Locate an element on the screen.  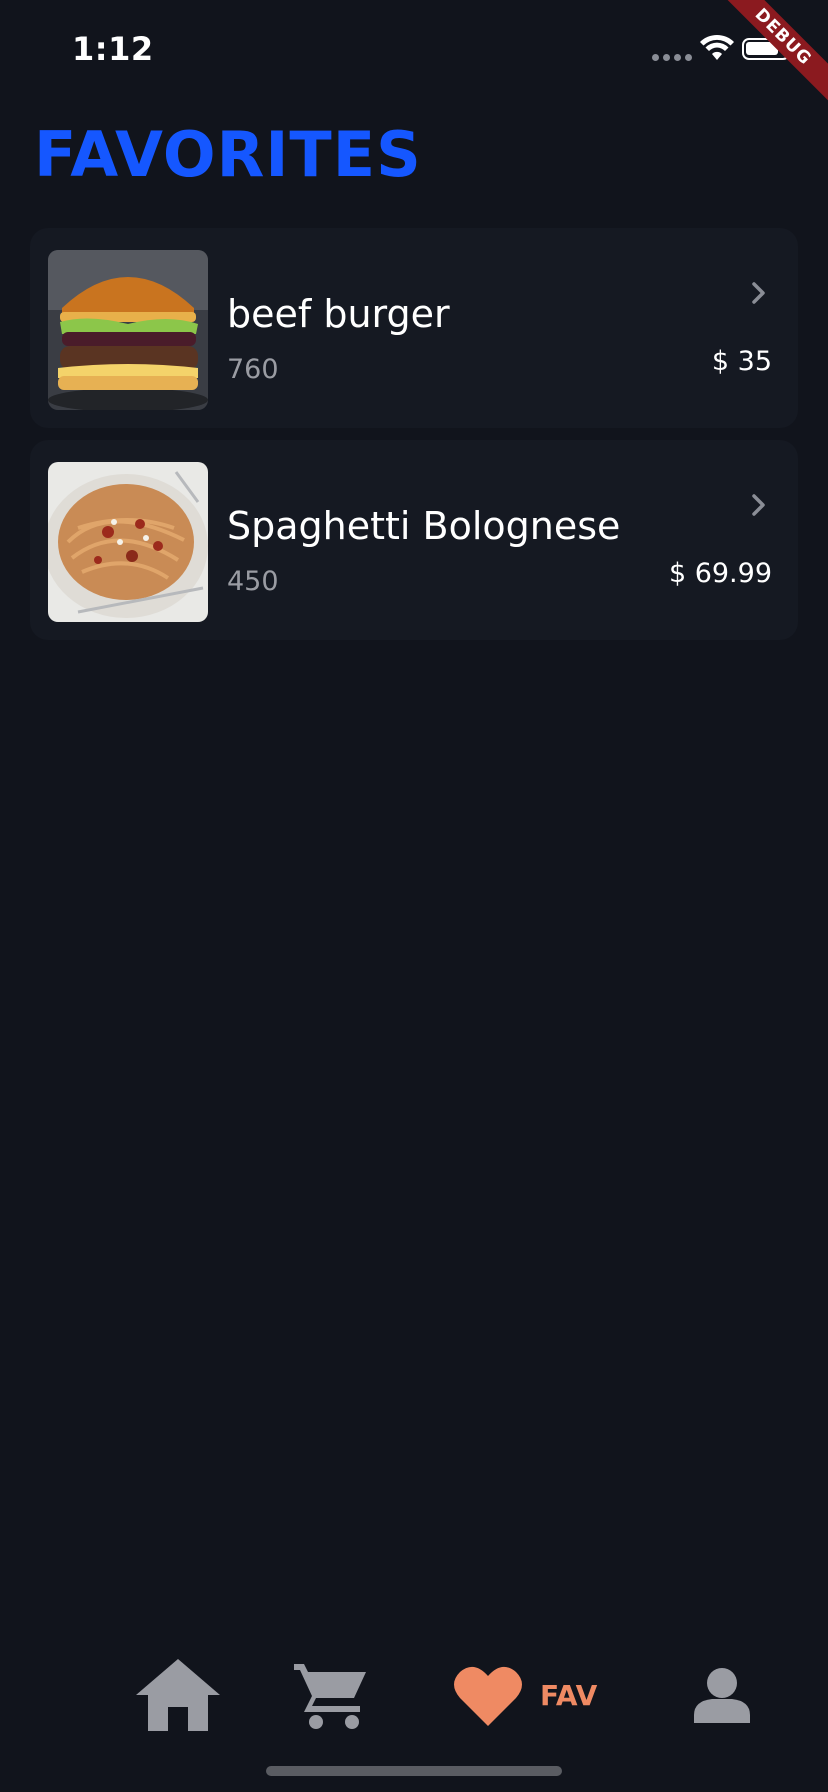
favorite-name: beef burger is located at coordinates (338, 314).